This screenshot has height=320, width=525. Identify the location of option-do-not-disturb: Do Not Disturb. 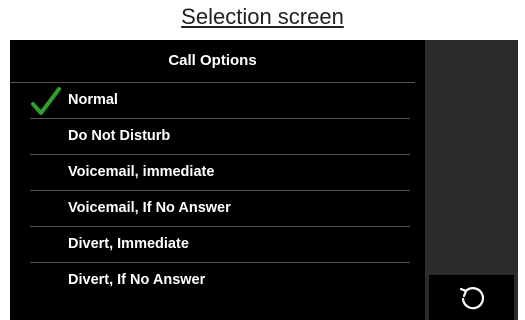
(220, 137).